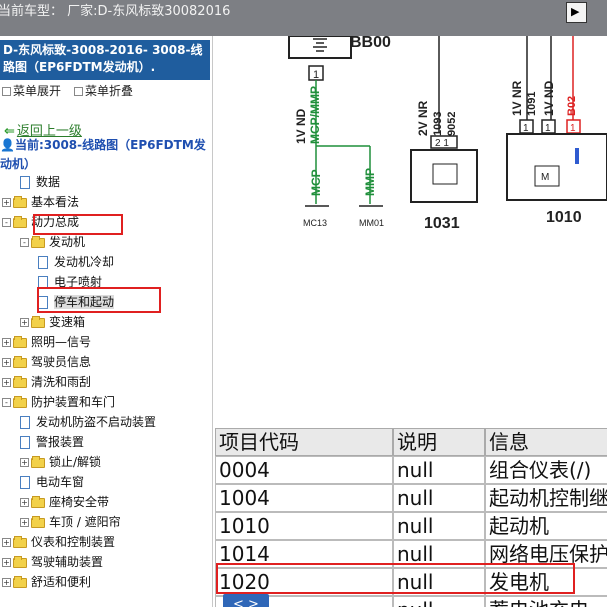 This screenshot has height=607, width=607. I want to click on tree-item-label: 警报装置, so click(60, 442).